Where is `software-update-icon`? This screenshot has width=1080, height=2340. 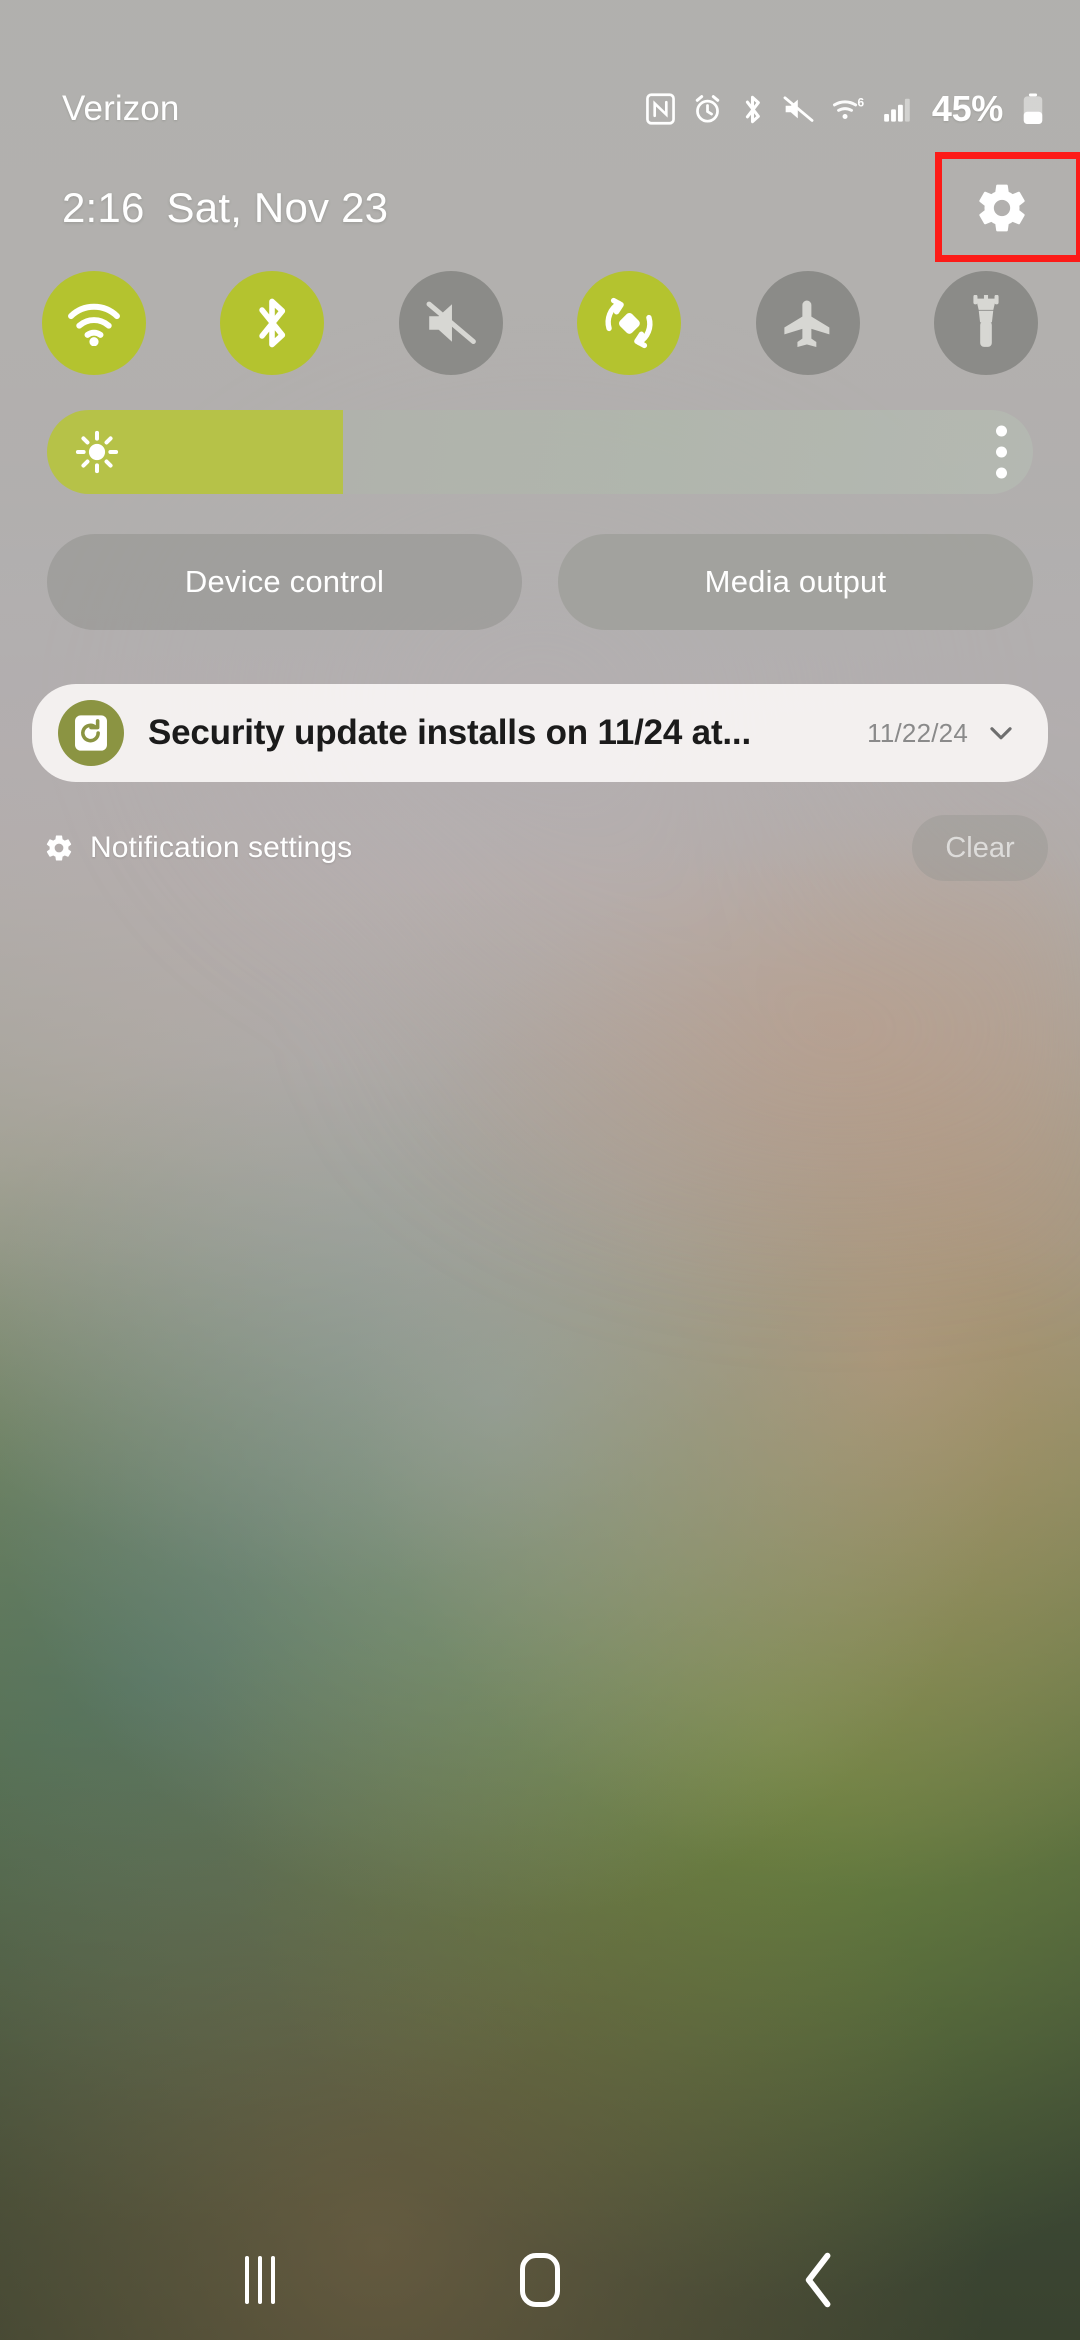
software-update-icon is located at coordinates (91, 733).